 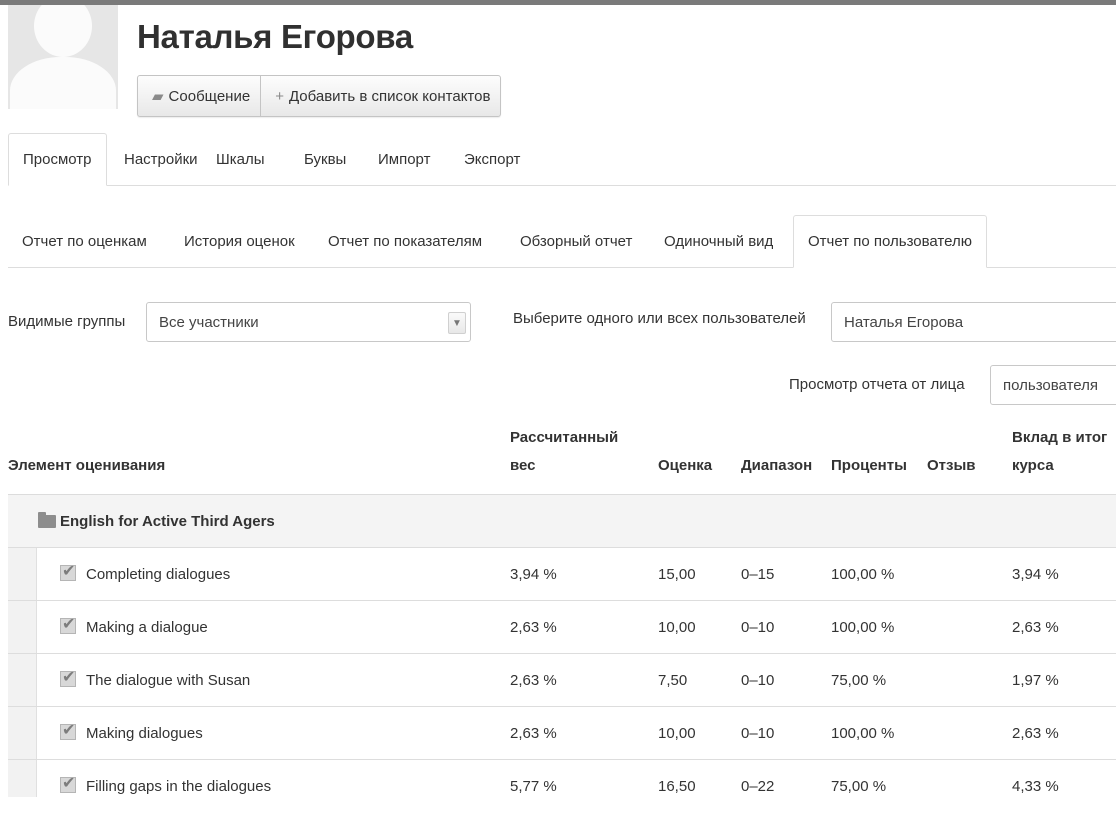 What do you see at coordinates (877, 384) in the screenshot?
I see `view-as-label: Просмотр отчета от лица` at bounding box center [877, 384].